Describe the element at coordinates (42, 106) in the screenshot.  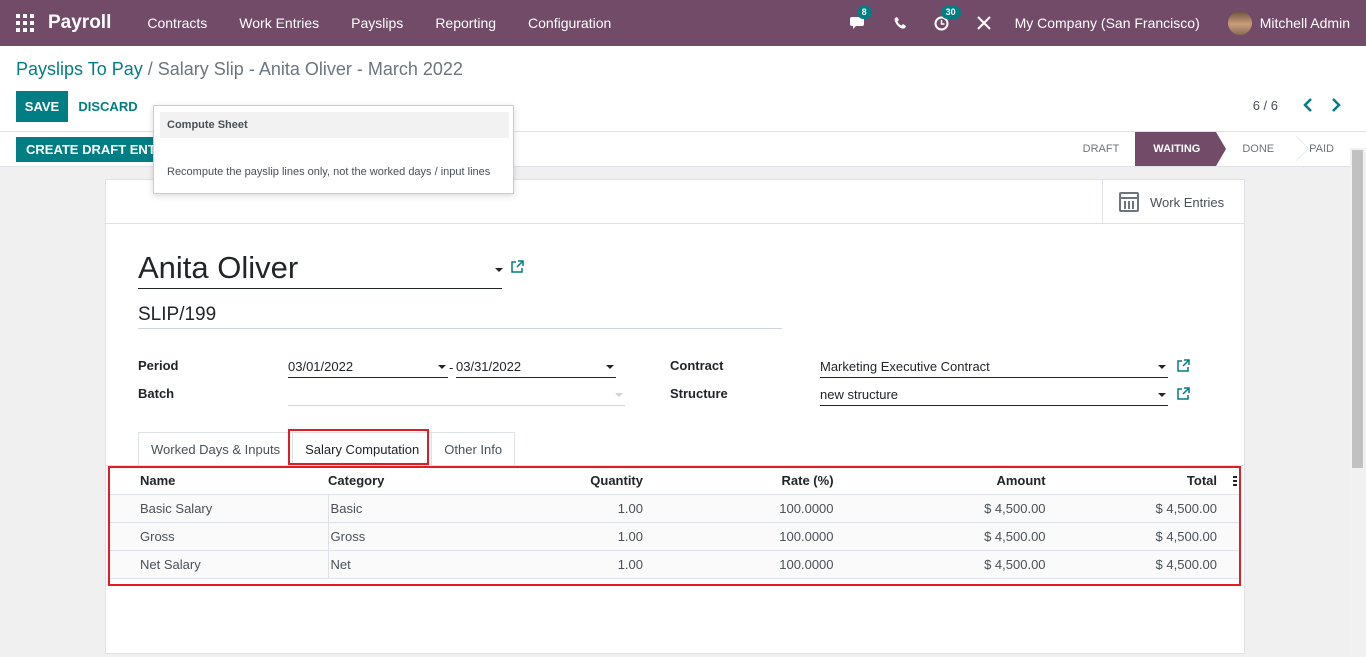
I see `save-button: SAVE` at that location.